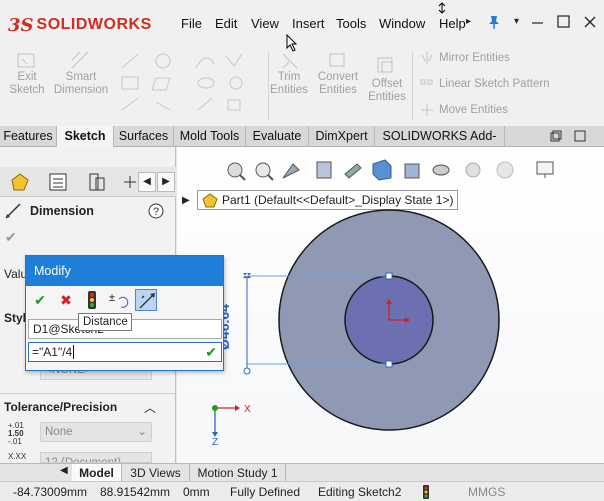 The height and width of the screenshot is (501, 604). What do you see at coordinates (11, 237) in the screenshot?
I see `ok-check-icon: ✔` at bounding box center [11, 237].